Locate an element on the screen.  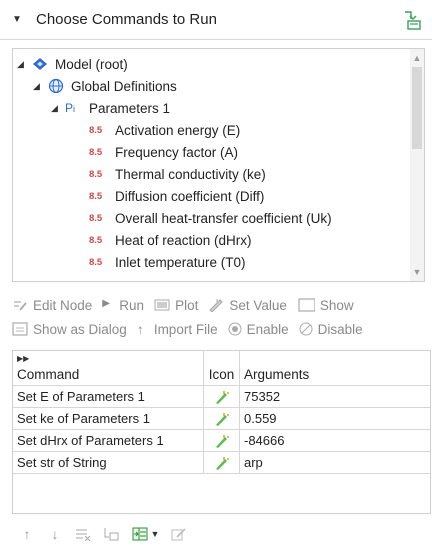
collapse-caret-icon: ▼ is located at coordinates (17, 19).